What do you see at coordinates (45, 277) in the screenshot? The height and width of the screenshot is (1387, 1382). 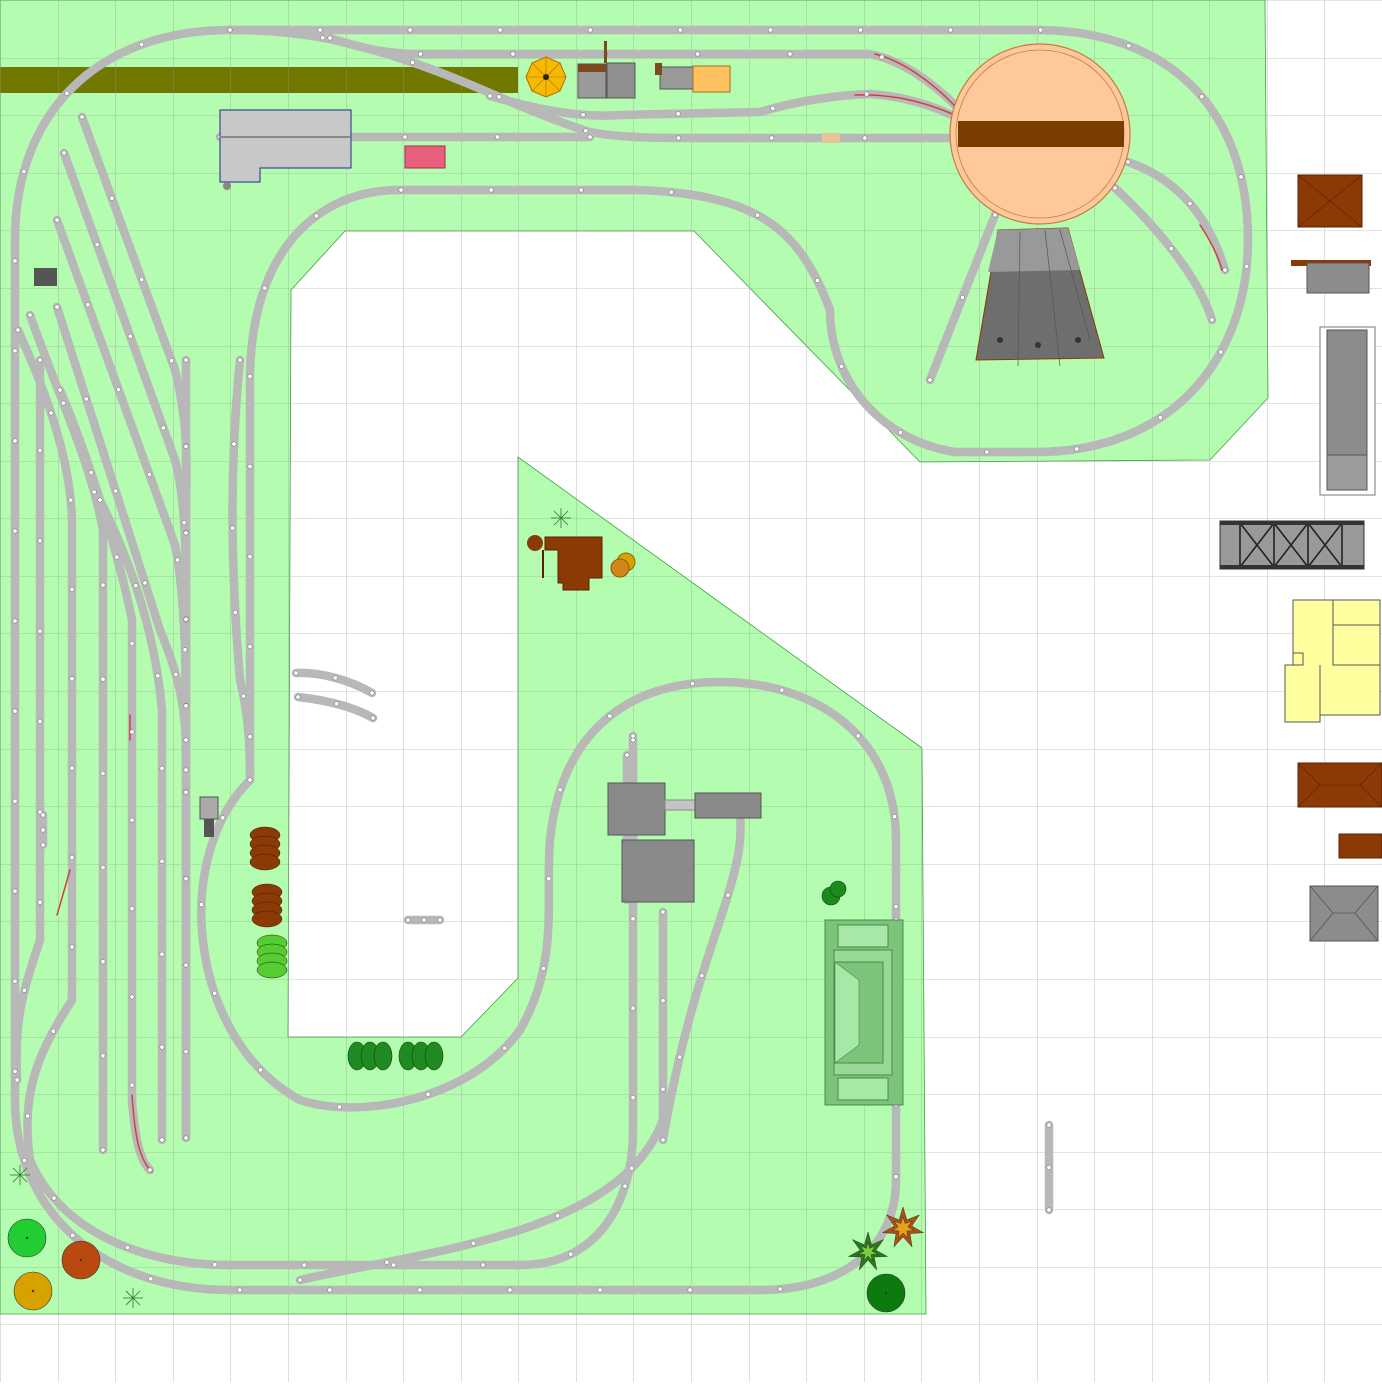 I see `small-gray-shed` at bounding box center [45, 277].